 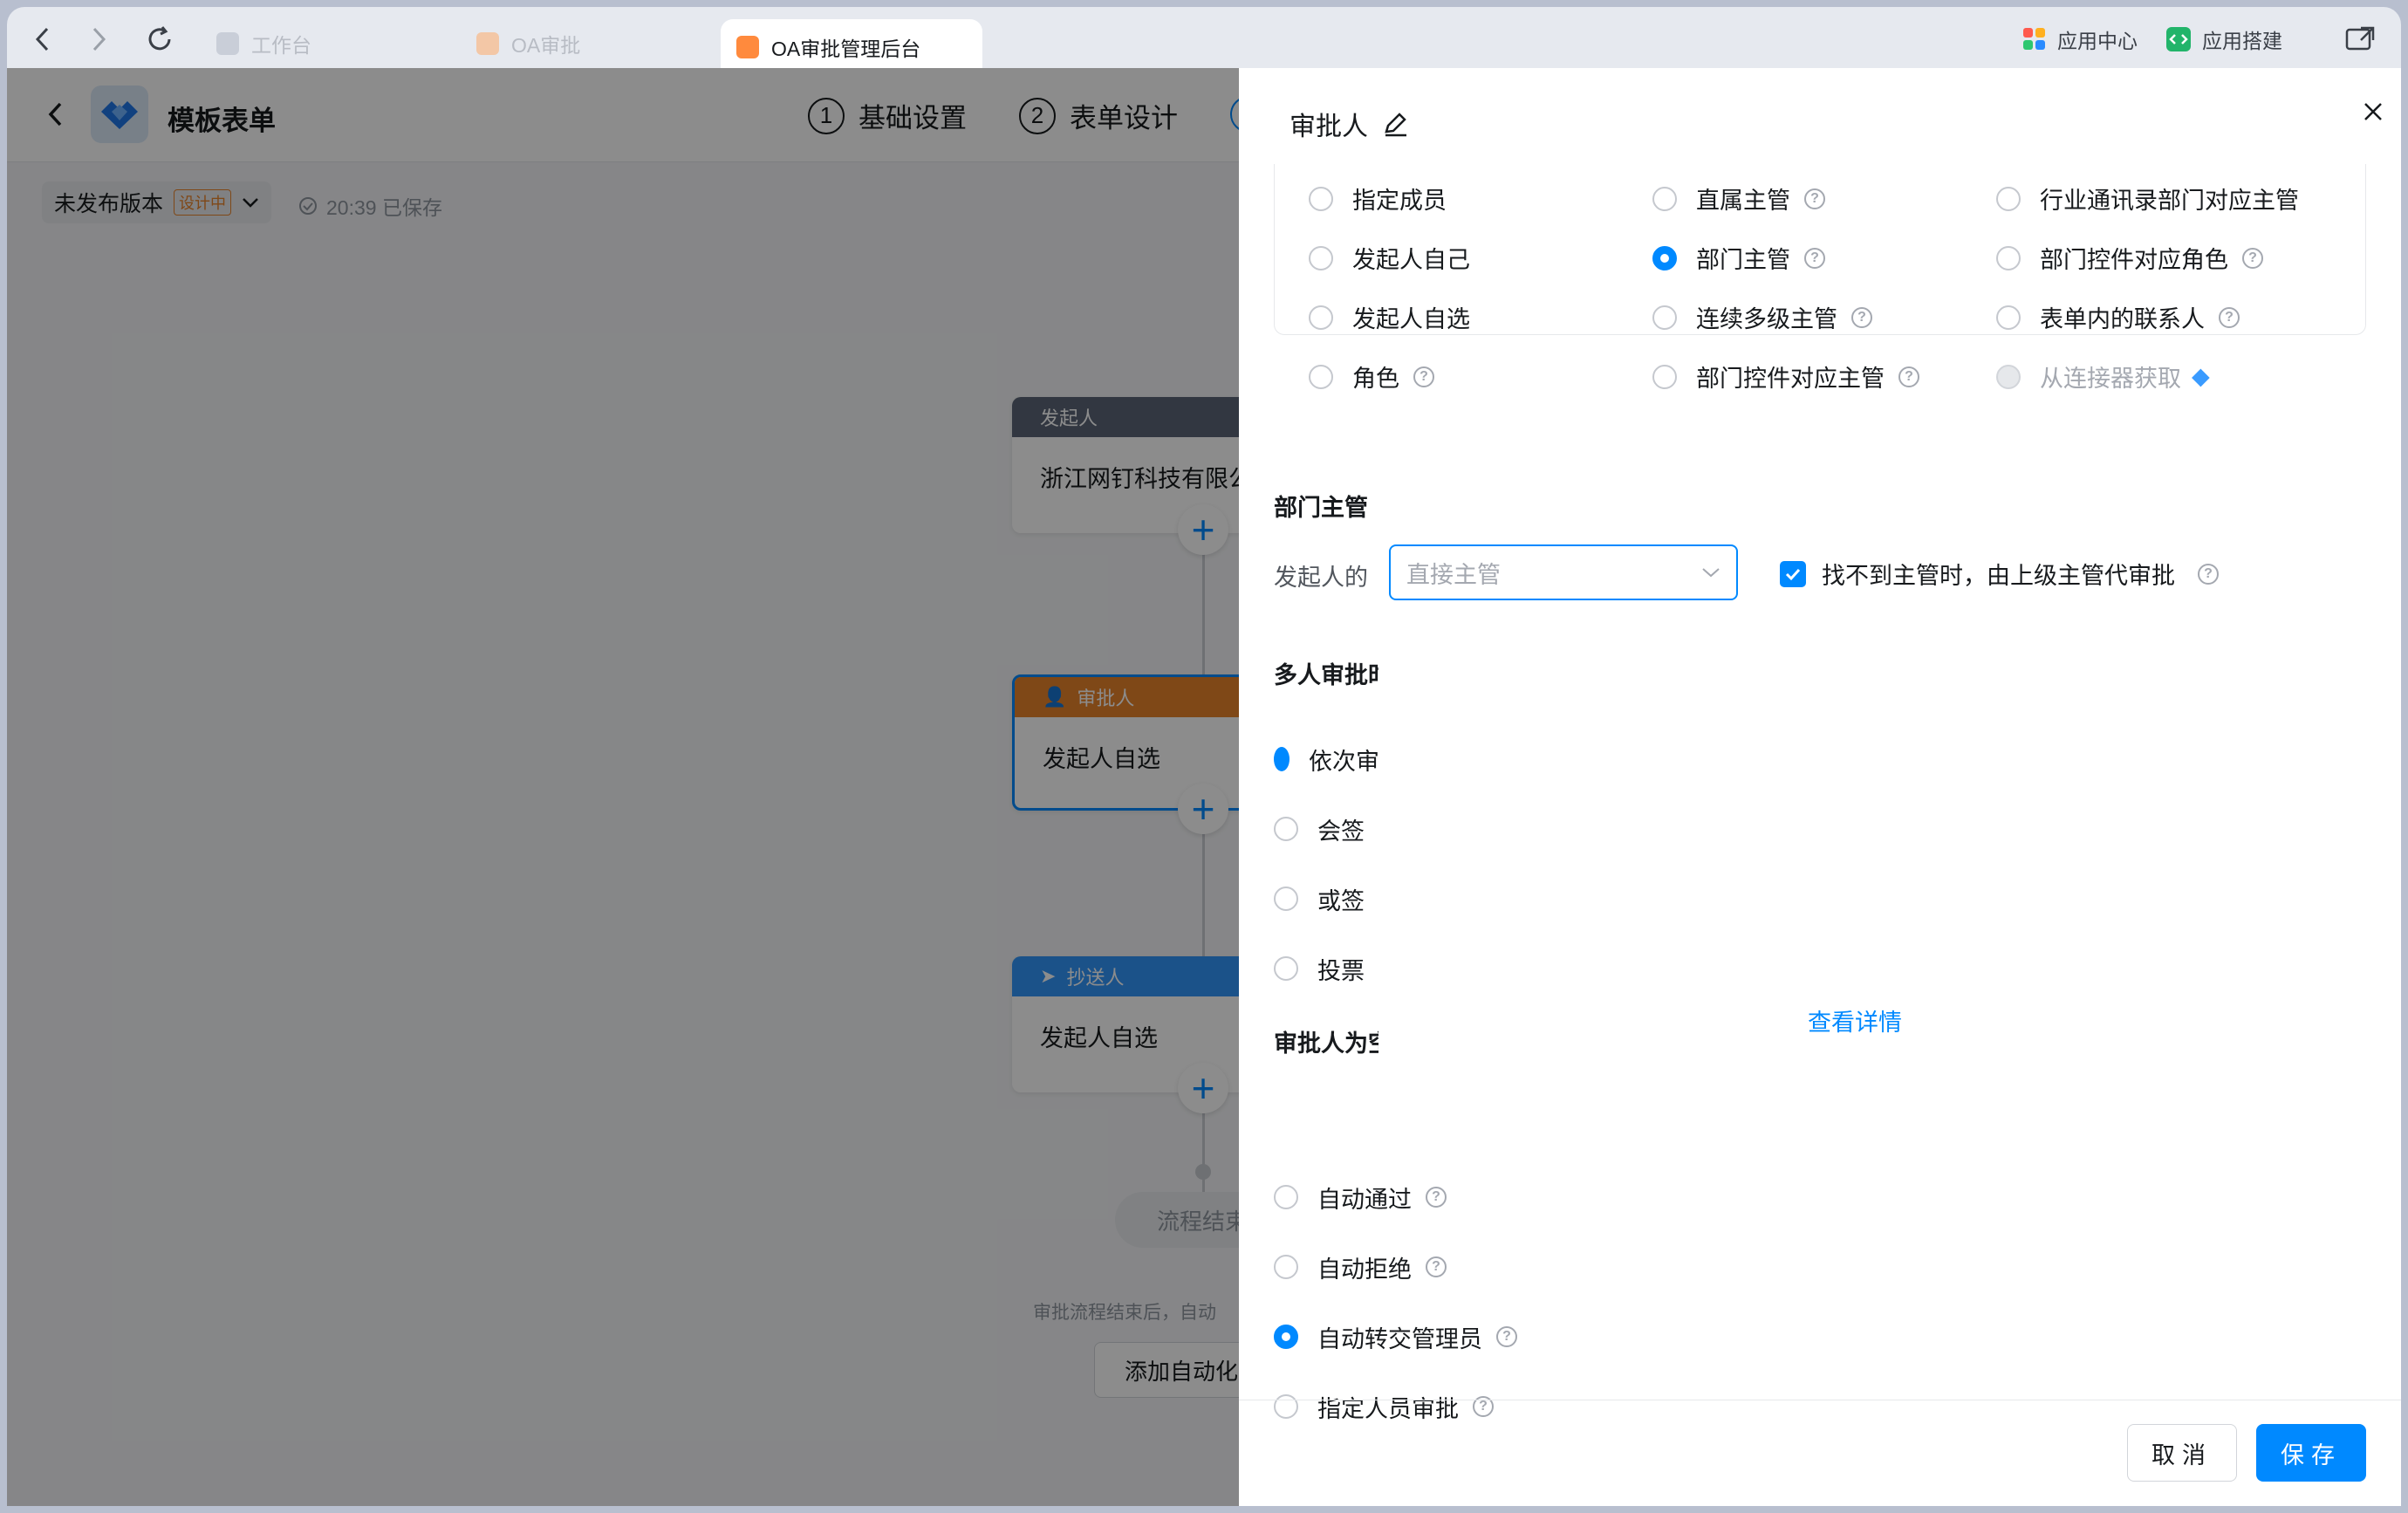 What do you see at coordinates (1411, 319) in the screenshot?
I see `option-label: 发起人自选` at bounding box center [1411, 319].